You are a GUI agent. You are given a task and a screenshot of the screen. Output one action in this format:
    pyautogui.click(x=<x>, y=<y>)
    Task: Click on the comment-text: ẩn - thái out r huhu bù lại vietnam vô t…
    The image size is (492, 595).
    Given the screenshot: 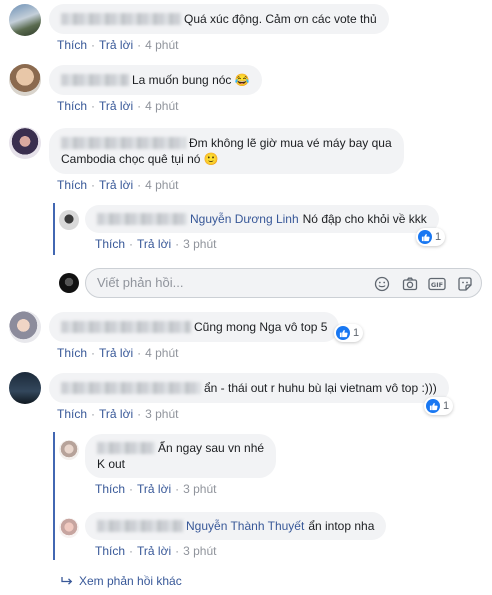 What is the action you would take?
    pyautogui.click(x=320, y=388)
    